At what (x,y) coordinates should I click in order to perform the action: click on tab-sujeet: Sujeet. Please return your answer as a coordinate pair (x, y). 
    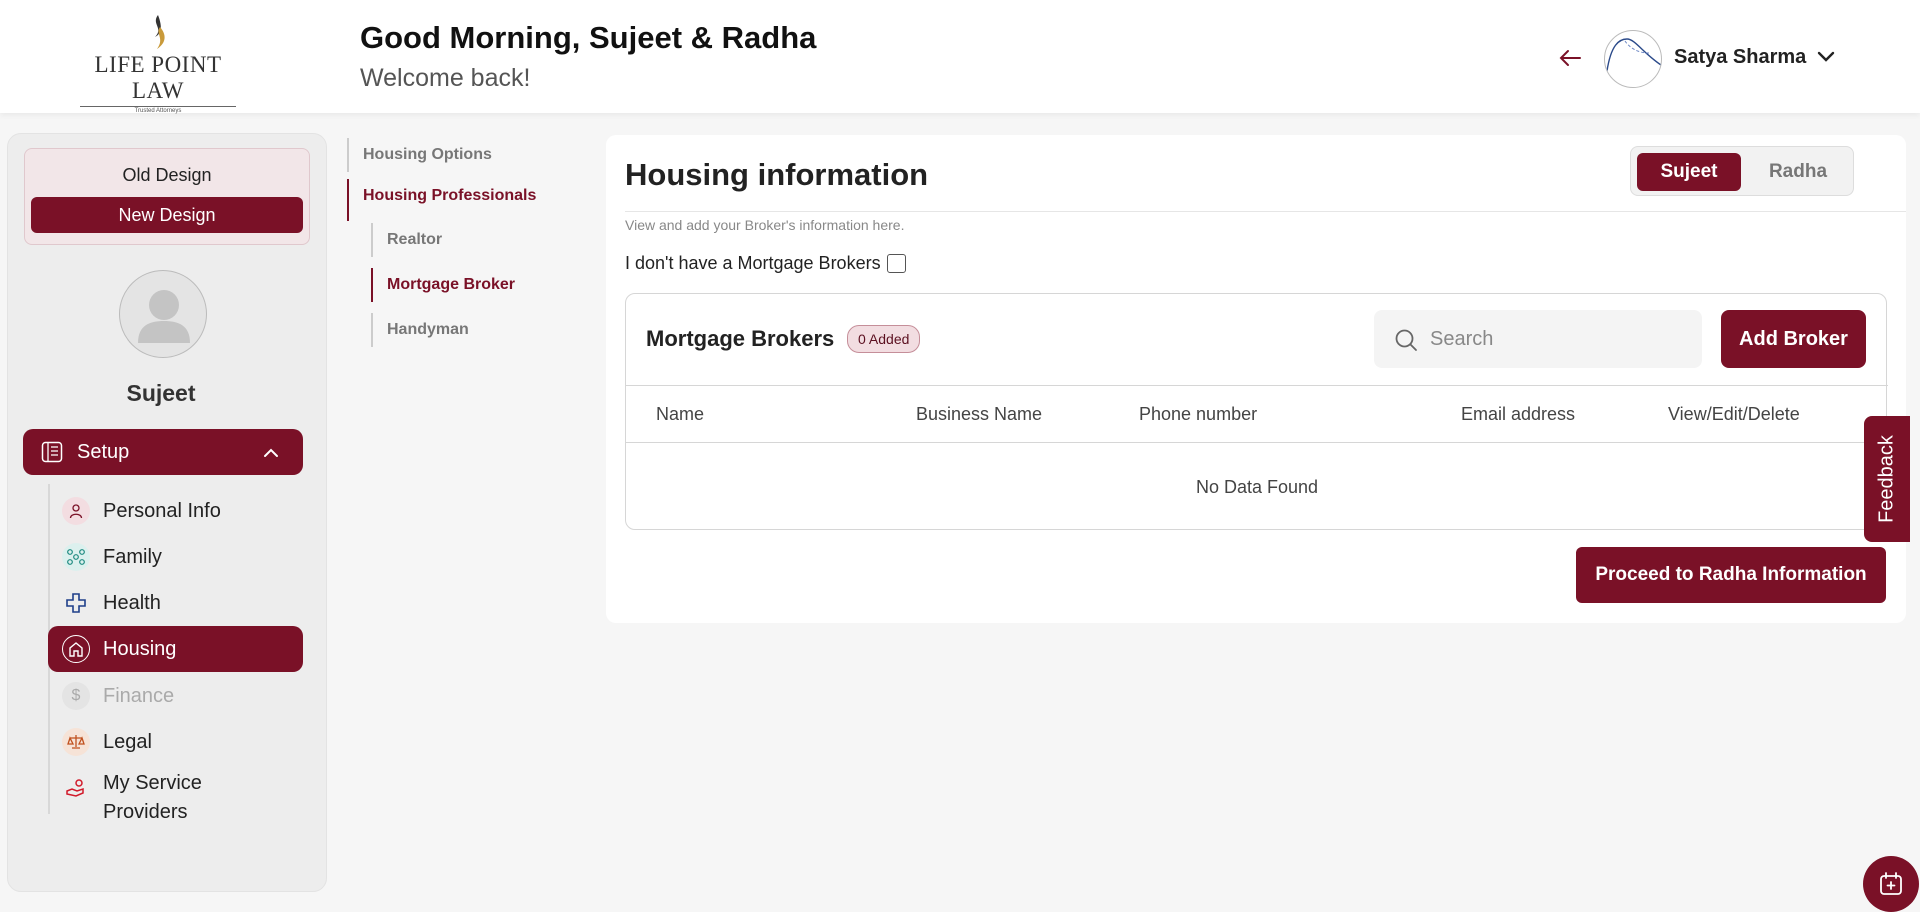
    Looking at the image, I should click on (1689, 172).